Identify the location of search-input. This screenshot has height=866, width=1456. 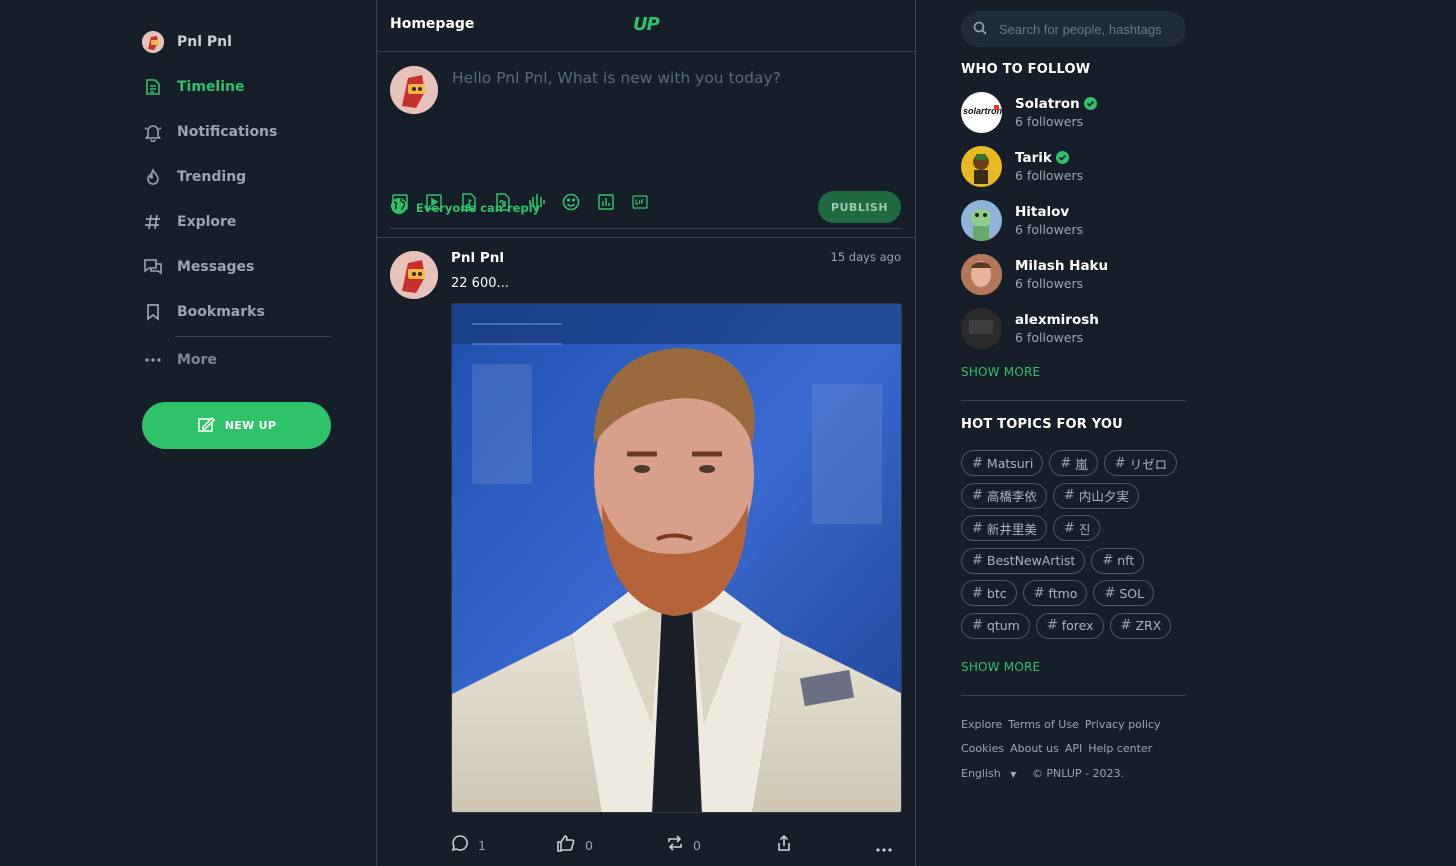
(1086, 29).